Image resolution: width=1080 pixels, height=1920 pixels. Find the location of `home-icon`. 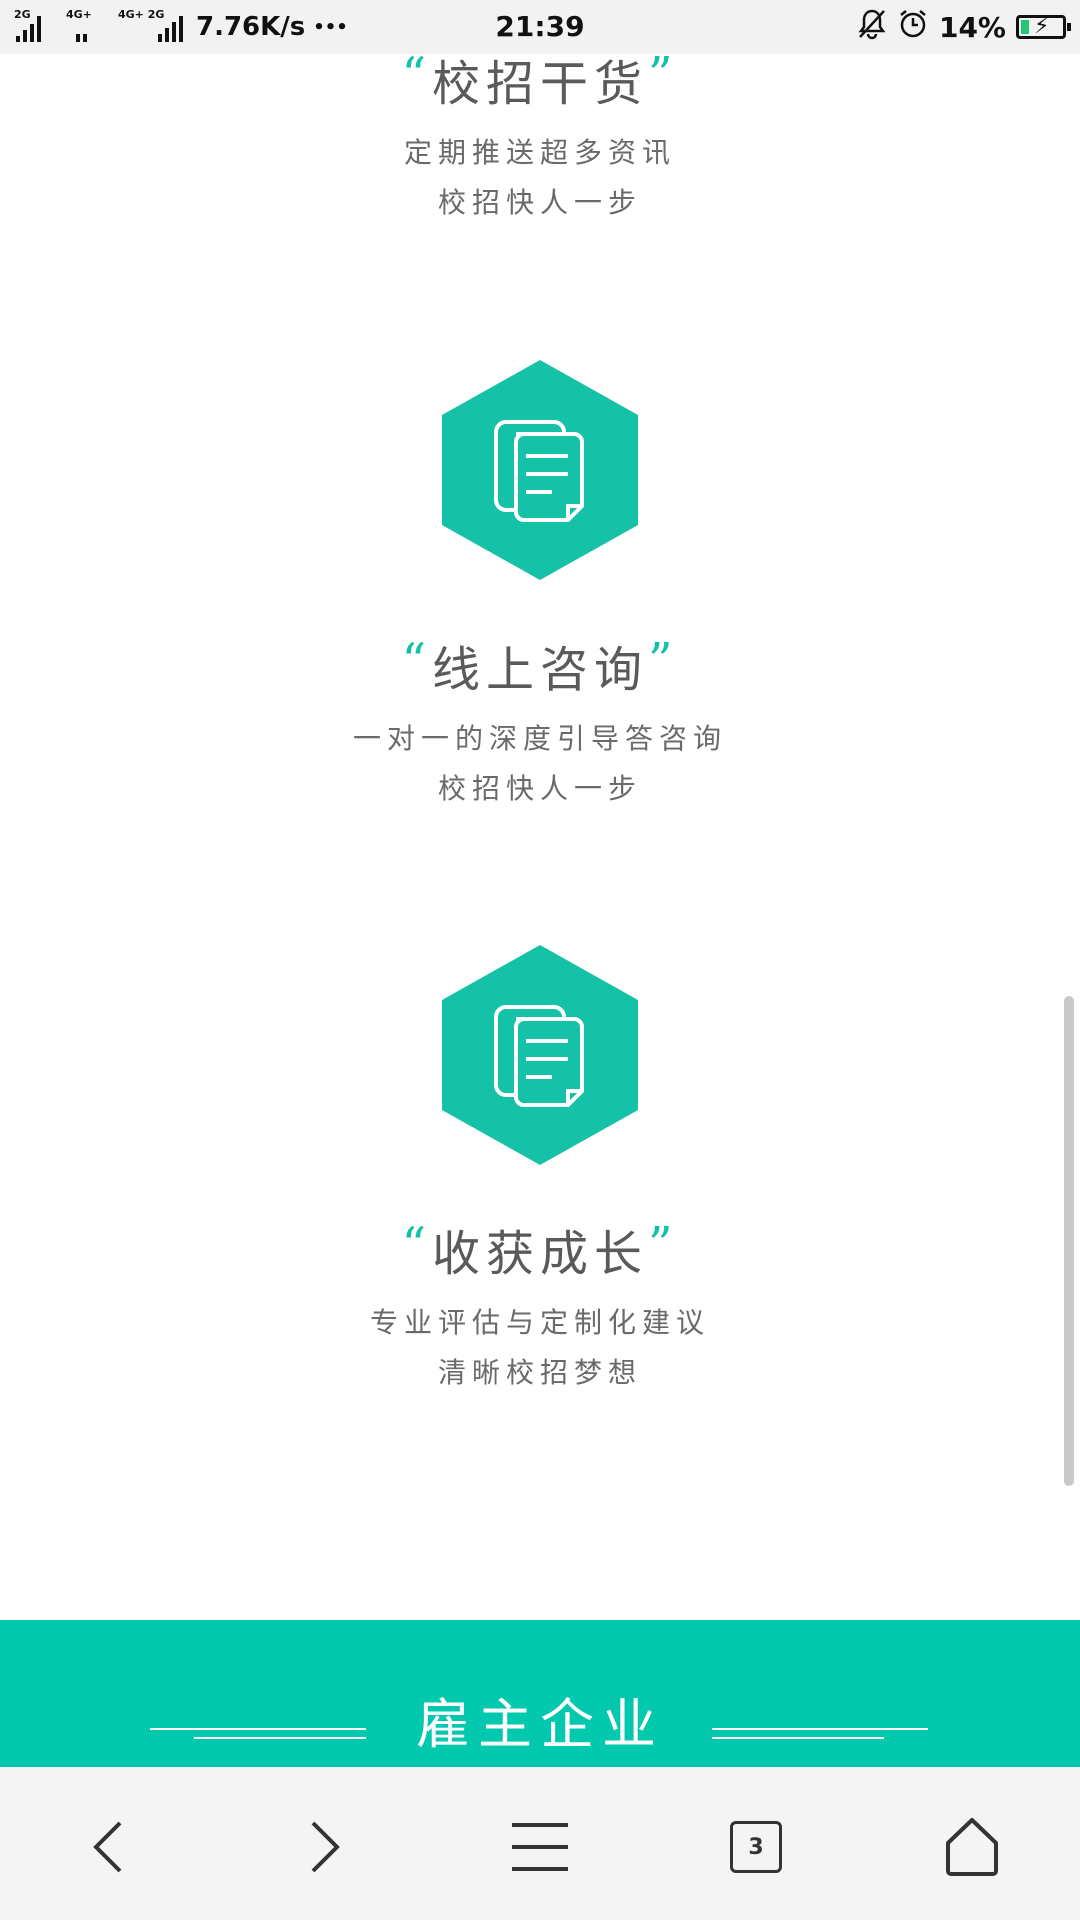

home-icon is located at coordinates (972, 1847).